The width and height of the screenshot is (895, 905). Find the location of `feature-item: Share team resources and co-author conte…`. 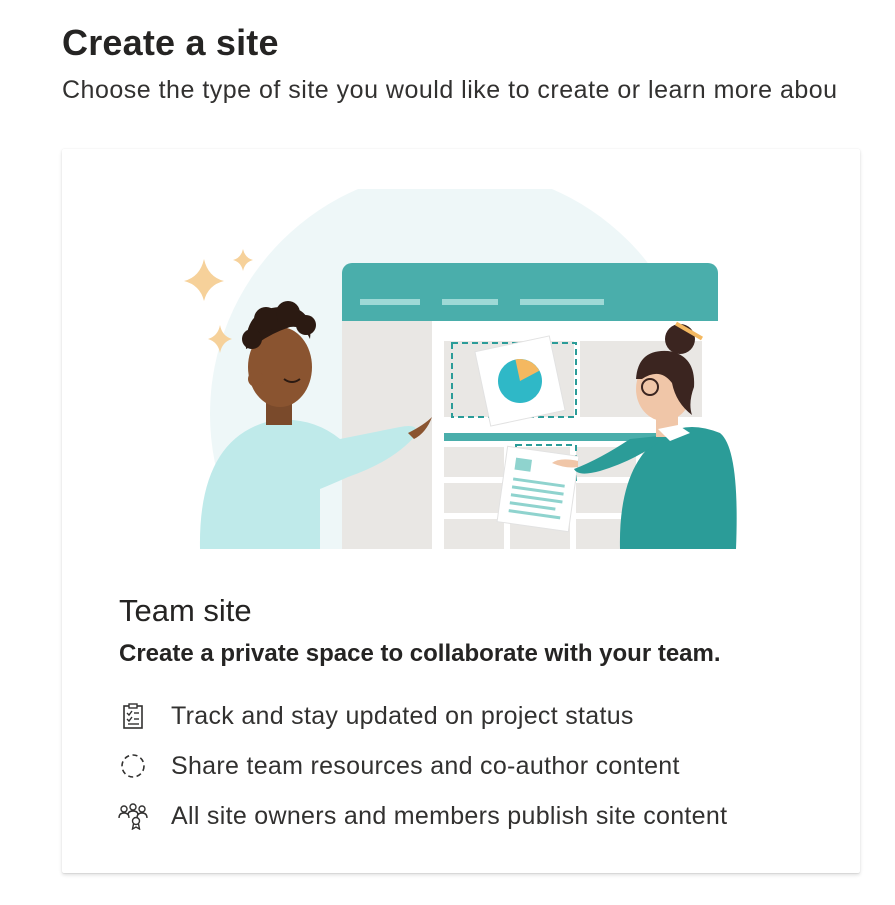

feature-item: Share team resources and co-author conte… is located at coordinates (422, 766).